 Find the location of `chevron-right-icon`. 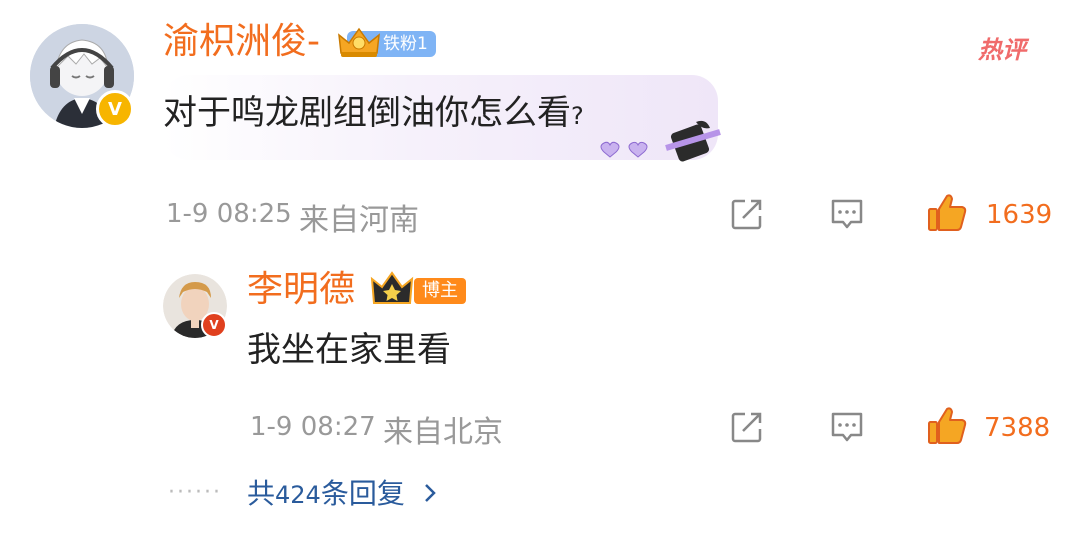

chevron-right-icon is located at coordinates (430, 493).